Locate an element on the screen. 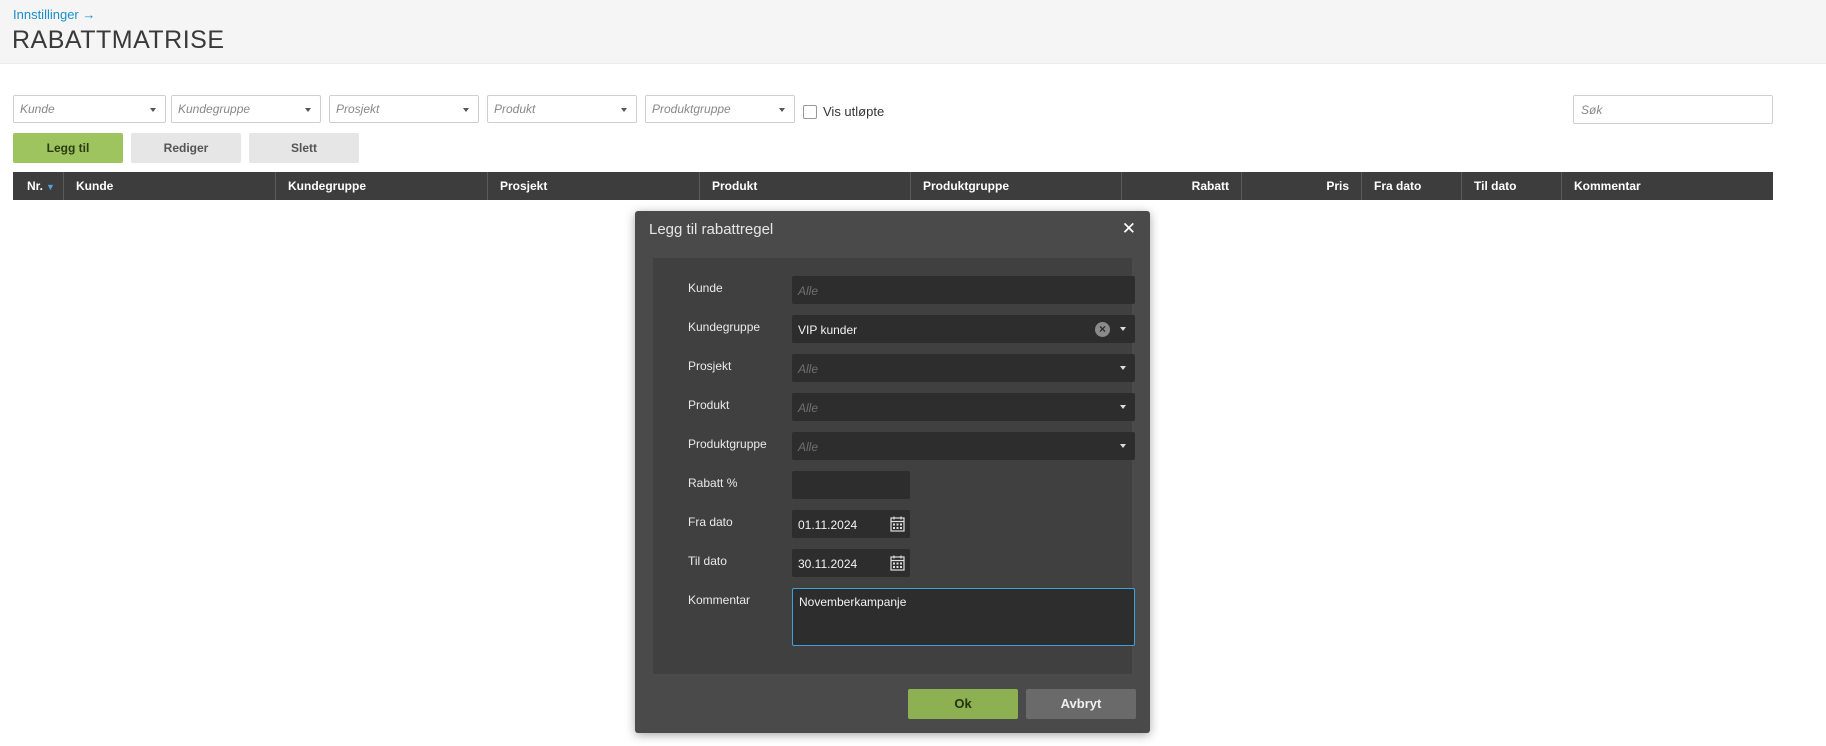  show-expired-label: Vis utløpte is located at coordinates (853, 111).